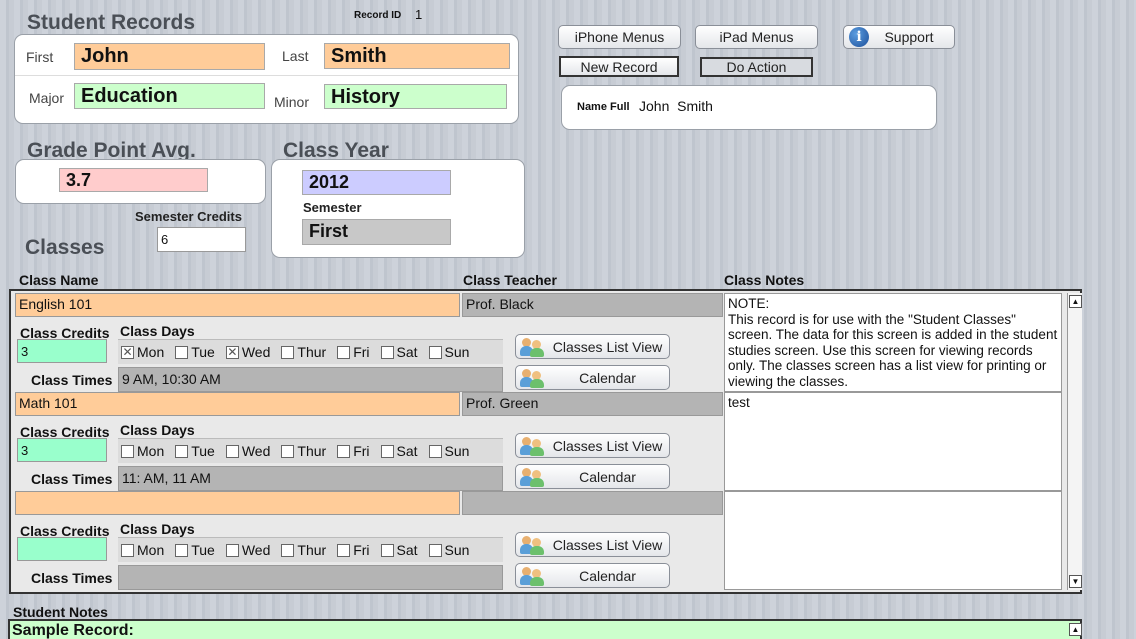  I want to click on day-label: Mon, so click(151, 550).